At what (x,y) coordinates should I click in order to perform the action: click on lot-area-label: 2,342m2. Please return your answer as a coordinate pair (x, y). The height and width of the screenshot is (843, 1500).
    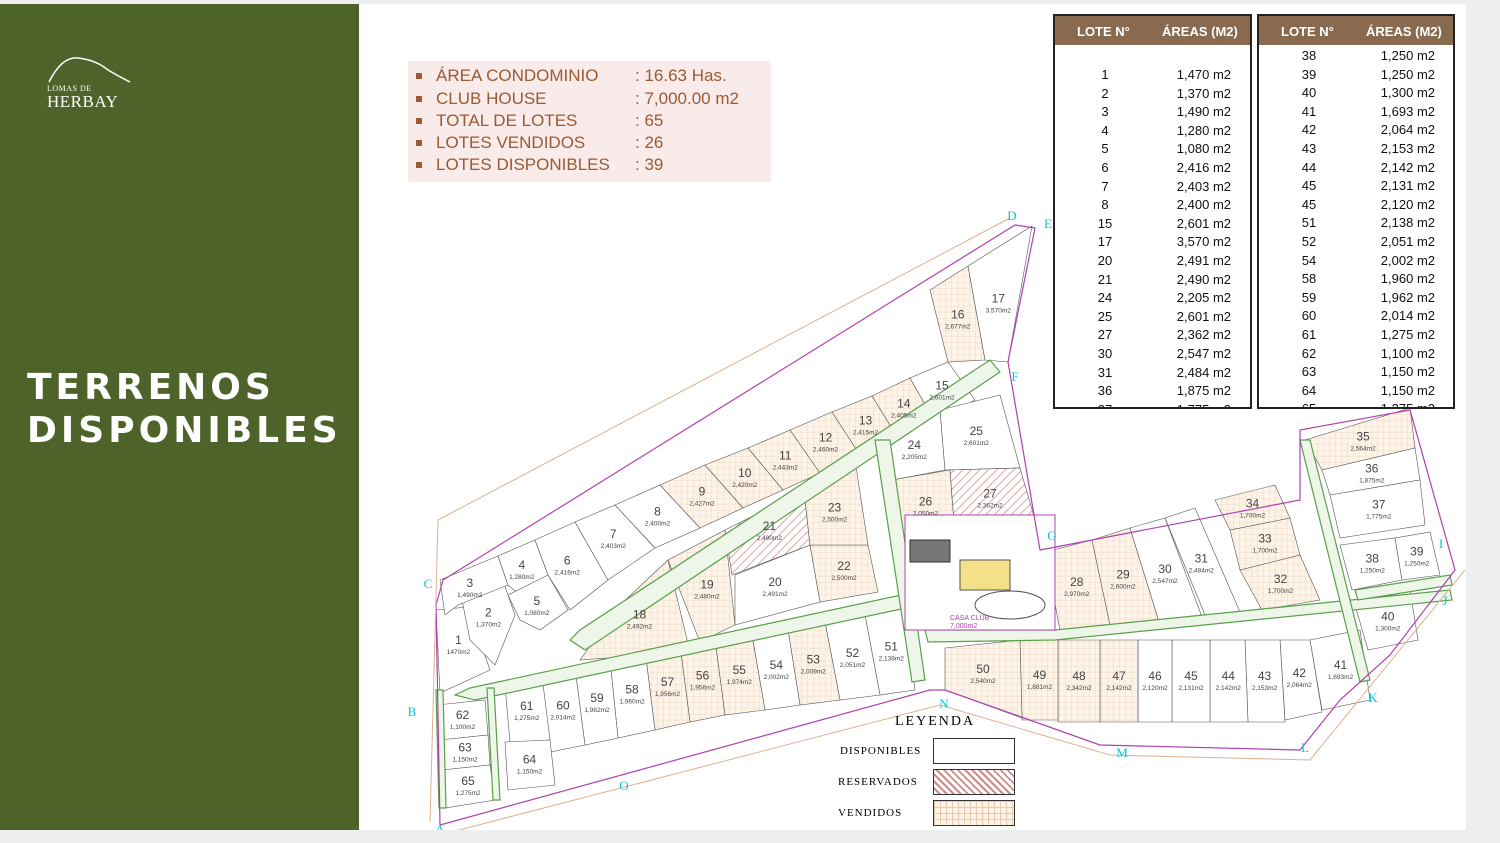
    Looking at the image, I should click on (1079, 688).